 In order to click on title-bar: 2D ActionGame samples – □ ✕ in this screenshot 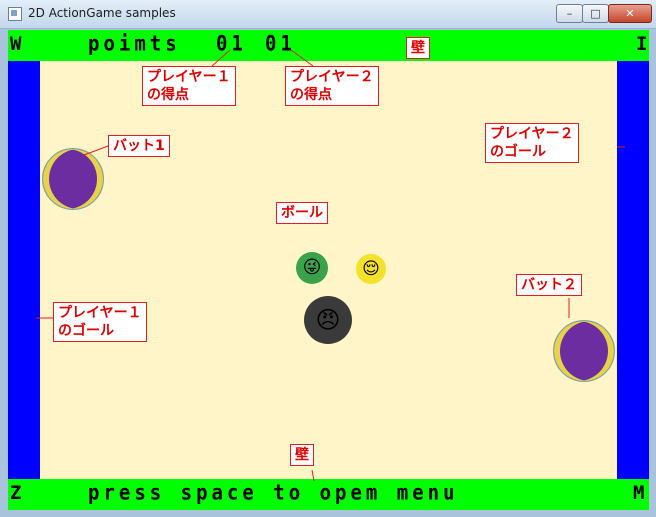, I will do `click(328, 14)`.